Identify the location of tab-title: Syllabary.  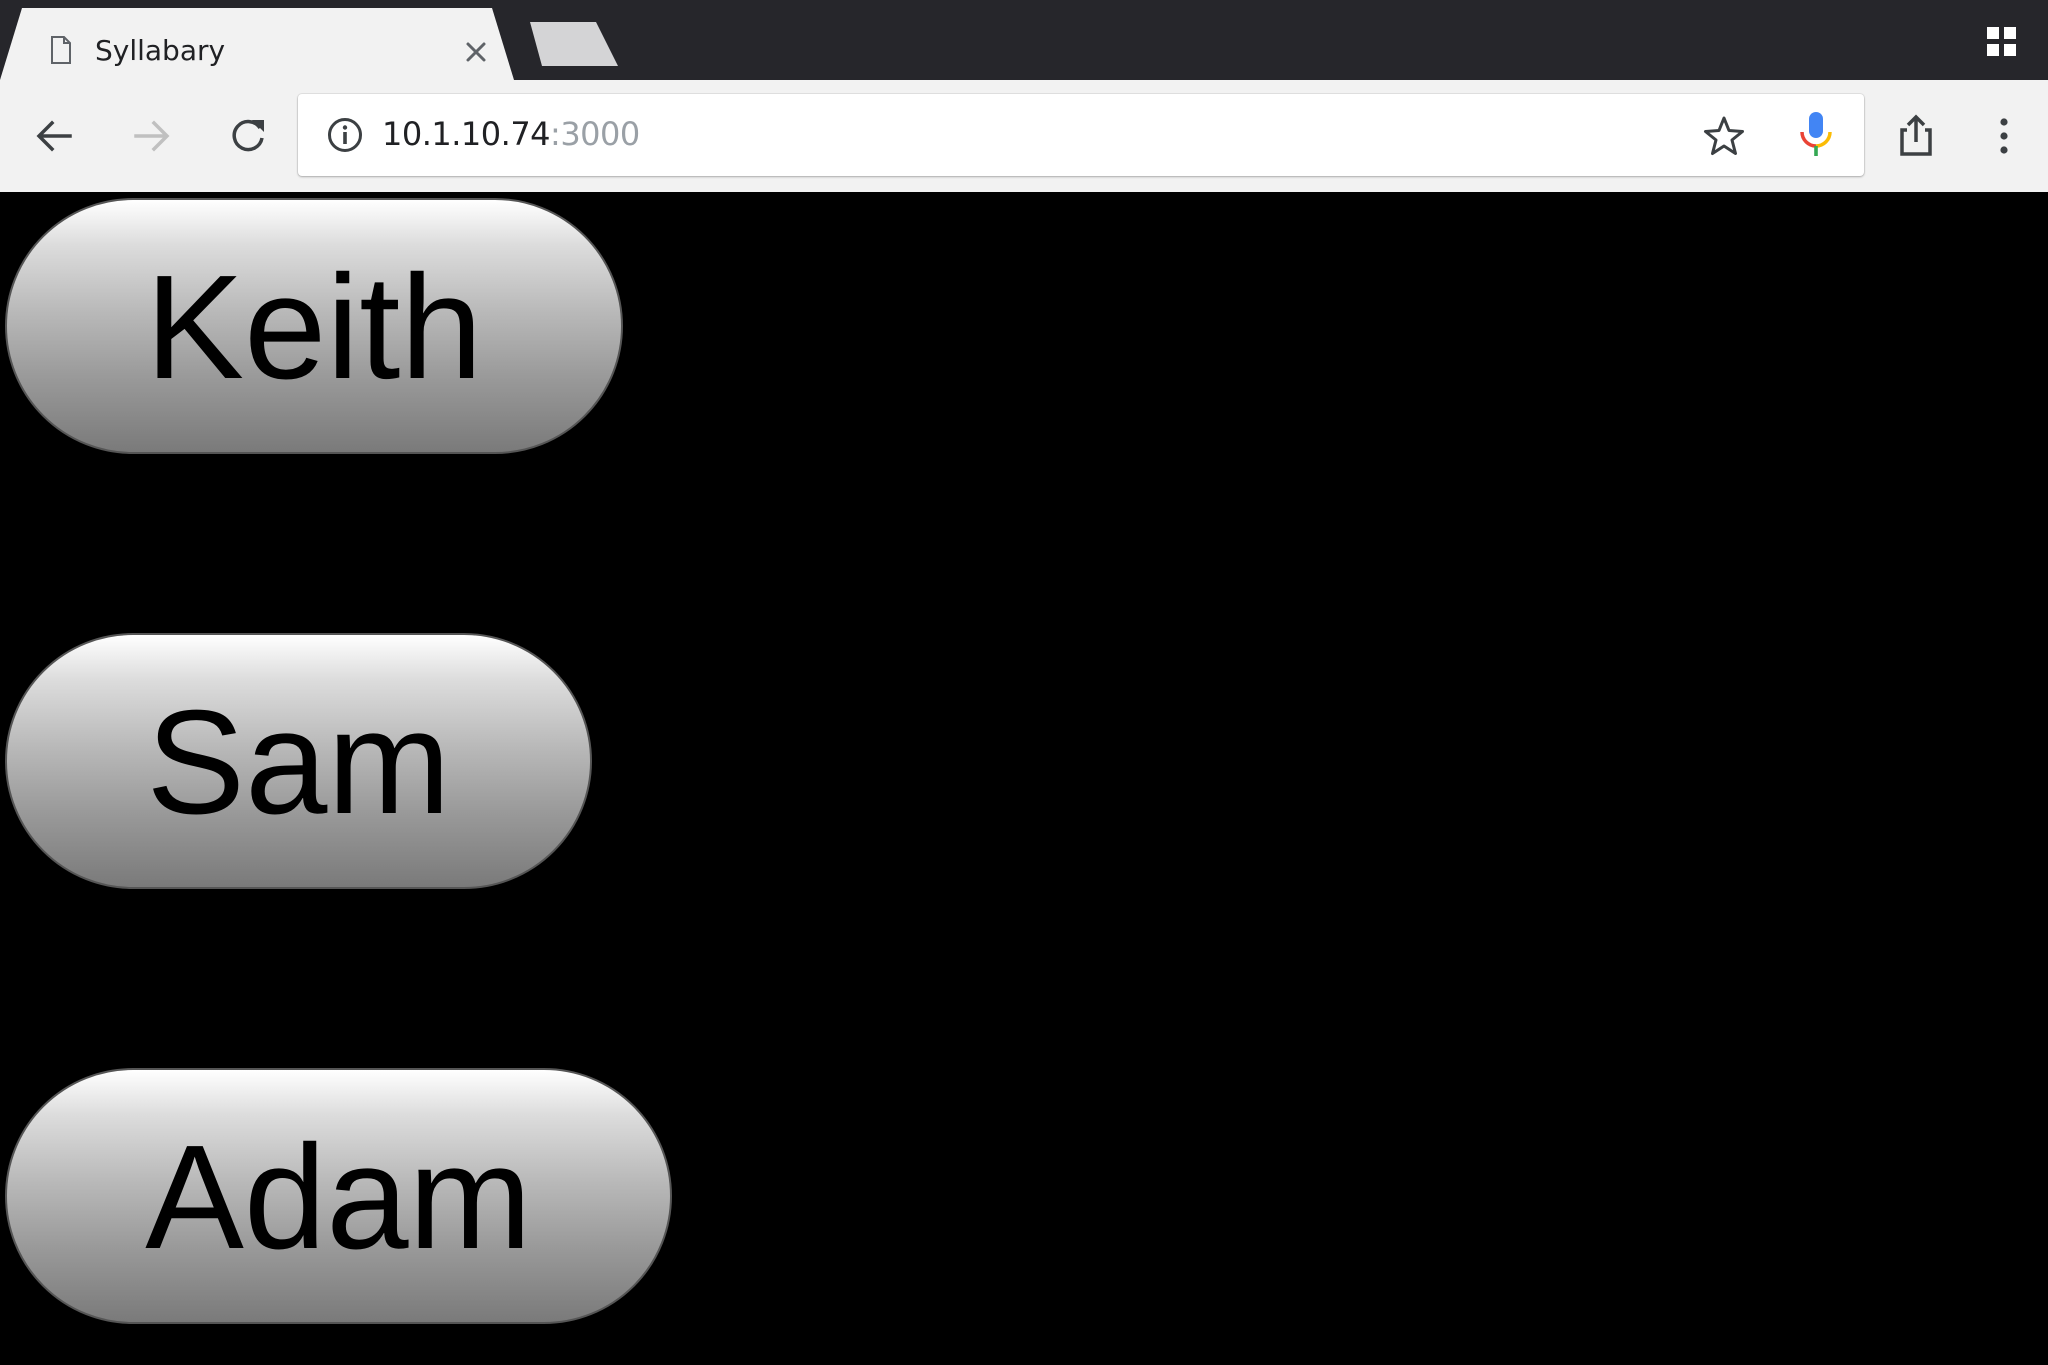
(160, 50).